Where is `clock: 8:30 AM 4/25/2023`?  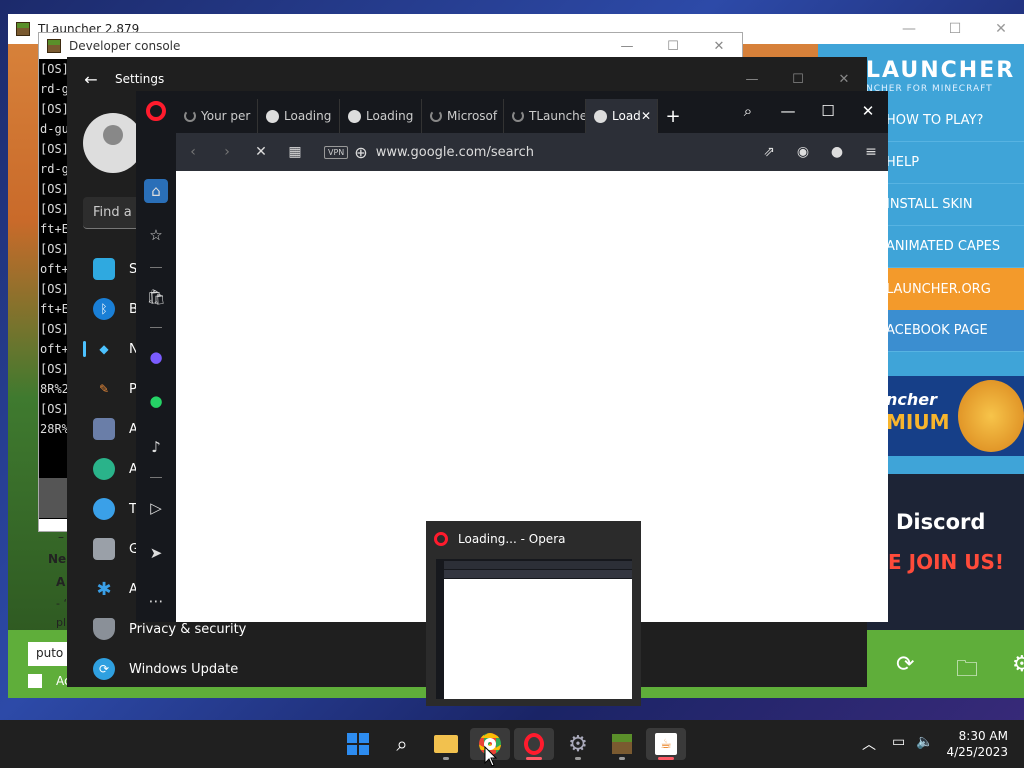
clock: 8:30 AM 4/25/2023 is located at coordinates (977, 744).